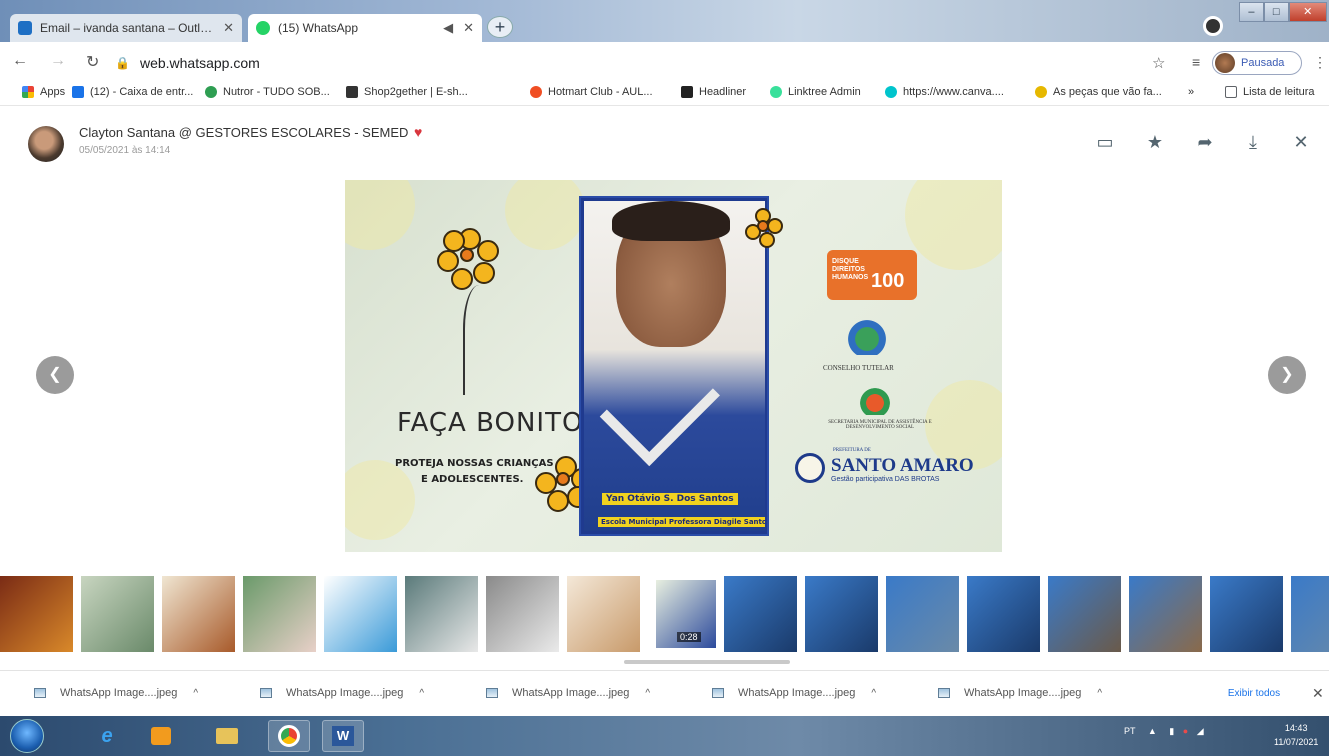  Describe the element at coordinates (953, 225) in the screenshot. I see `background-flower` at that location.